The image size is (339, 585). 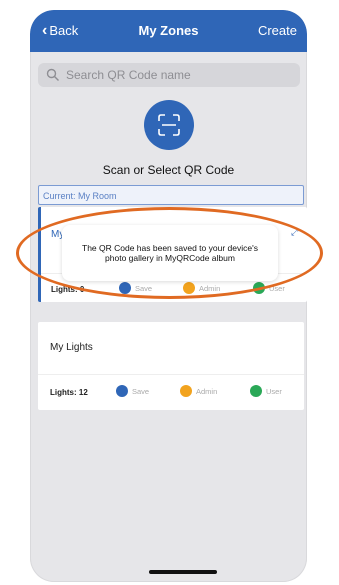 What do you see at coordinates (168, 31) in the screenshot?
I see `nav-bar: ‹ Back My Zones Create` at bounding box center [168, 31].